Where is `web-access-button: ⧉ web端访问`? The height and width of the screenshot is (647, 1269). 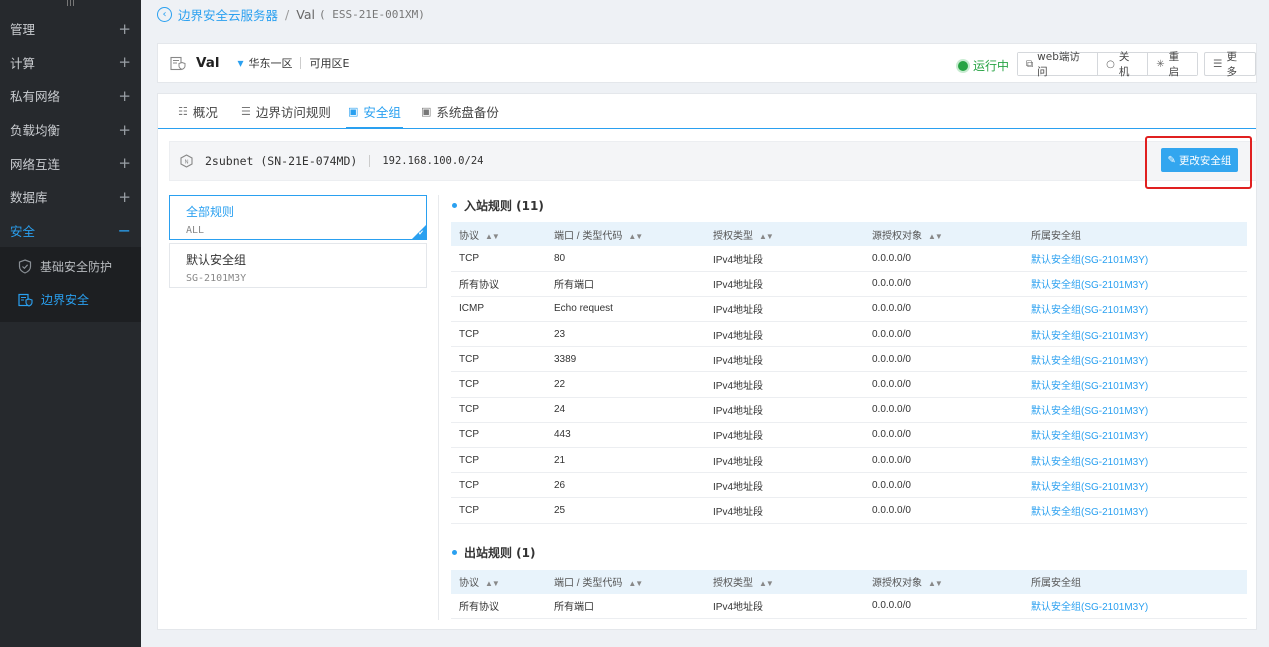
web-access-button: ⧉ web端访问 is located at coordinates (1058, 64).